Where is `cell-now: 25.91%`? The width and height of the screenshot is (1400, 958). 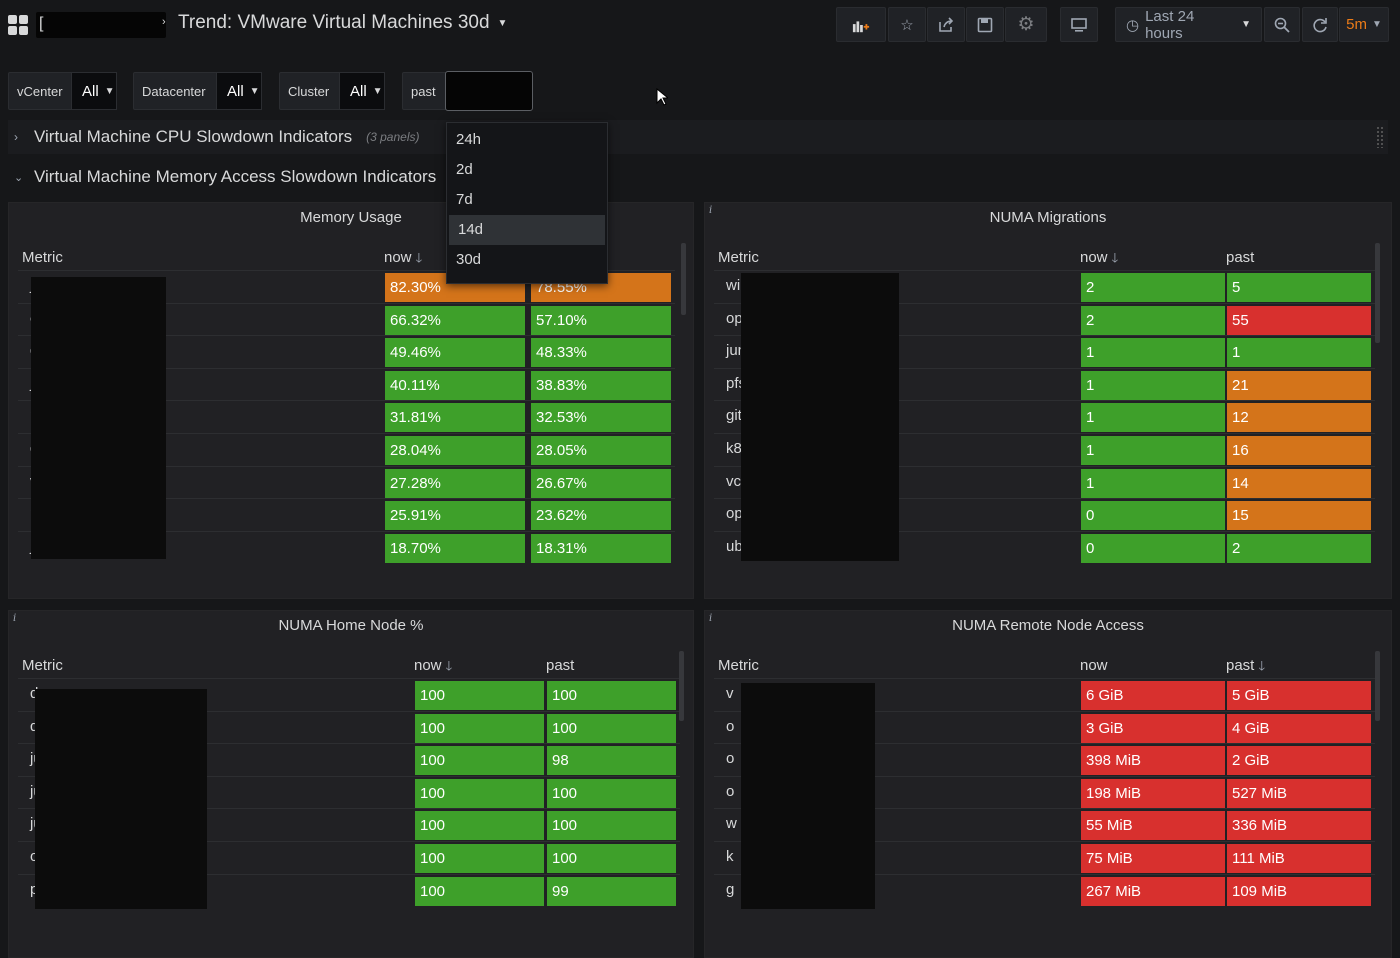 cell-now: 25.91% is located at coordinates (455, 516).